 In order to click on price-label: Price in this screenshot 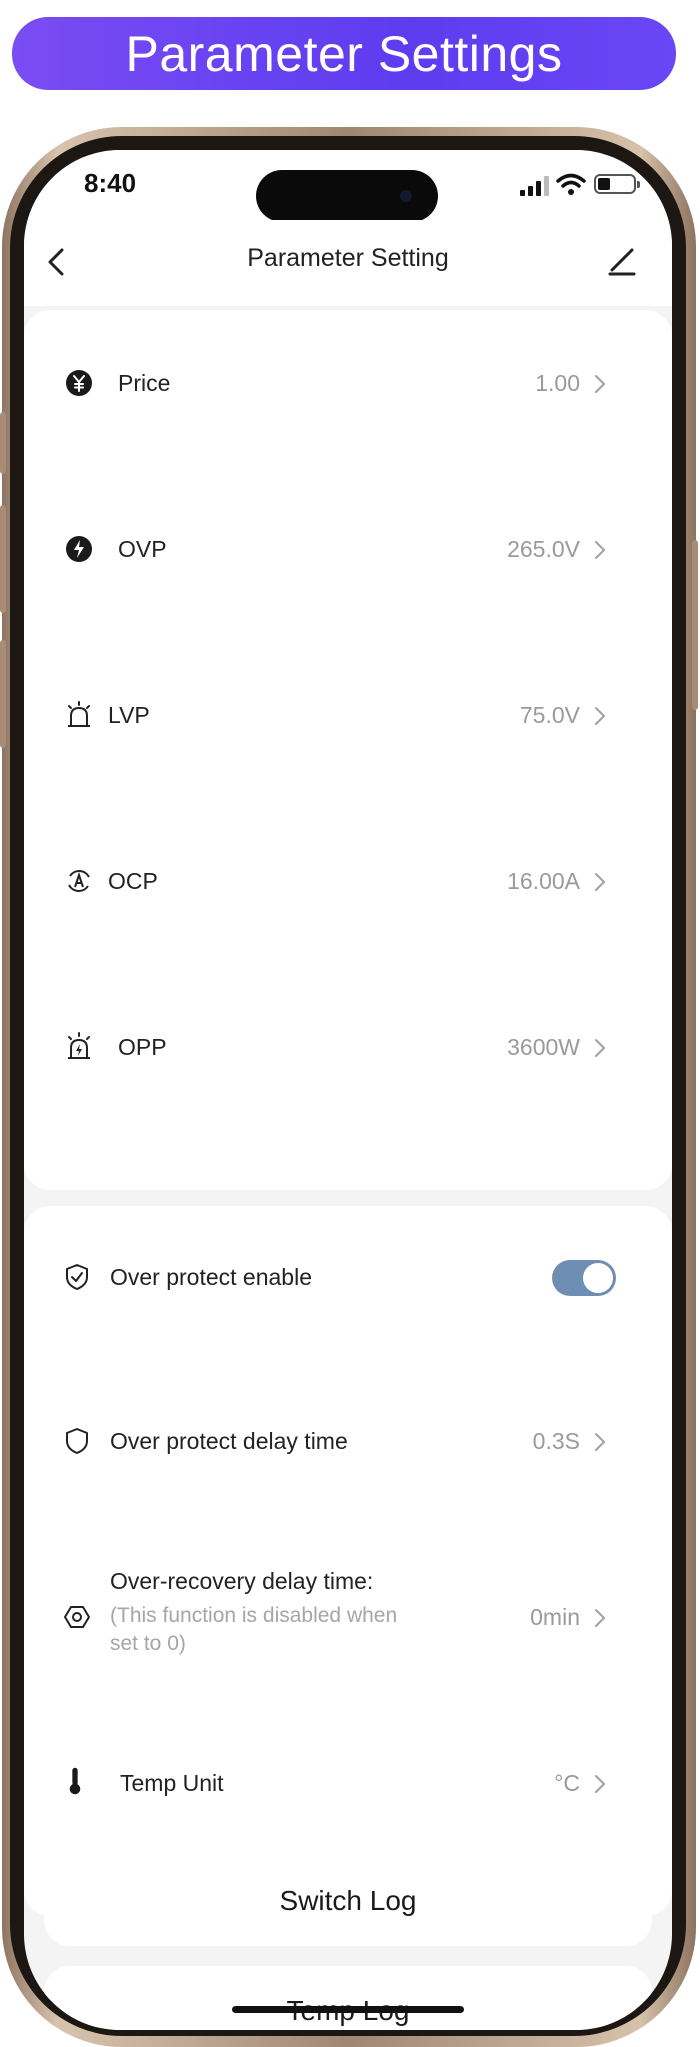, I will do `click(144, 383)`.